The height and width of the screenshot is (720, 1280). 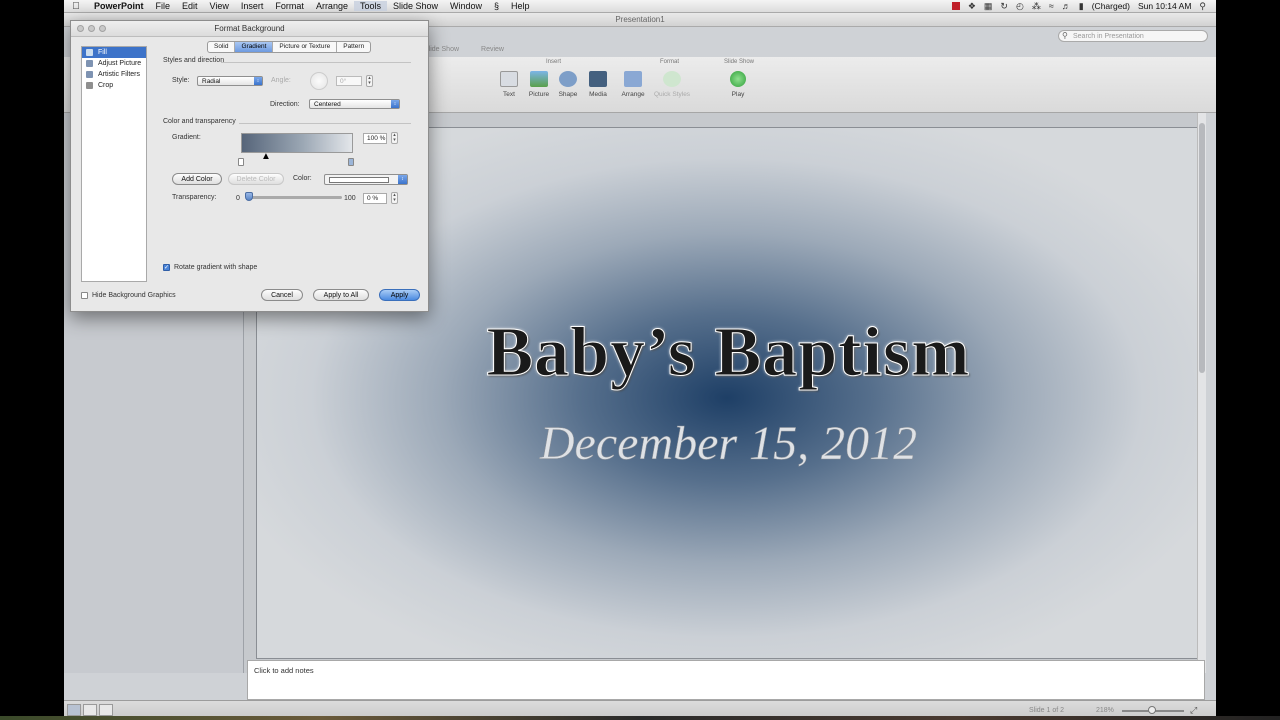 What do you see at coordinates (1152, 710) in the screenshot?
I see `zoom-slider-knob` at bounding box center [1152, 710].